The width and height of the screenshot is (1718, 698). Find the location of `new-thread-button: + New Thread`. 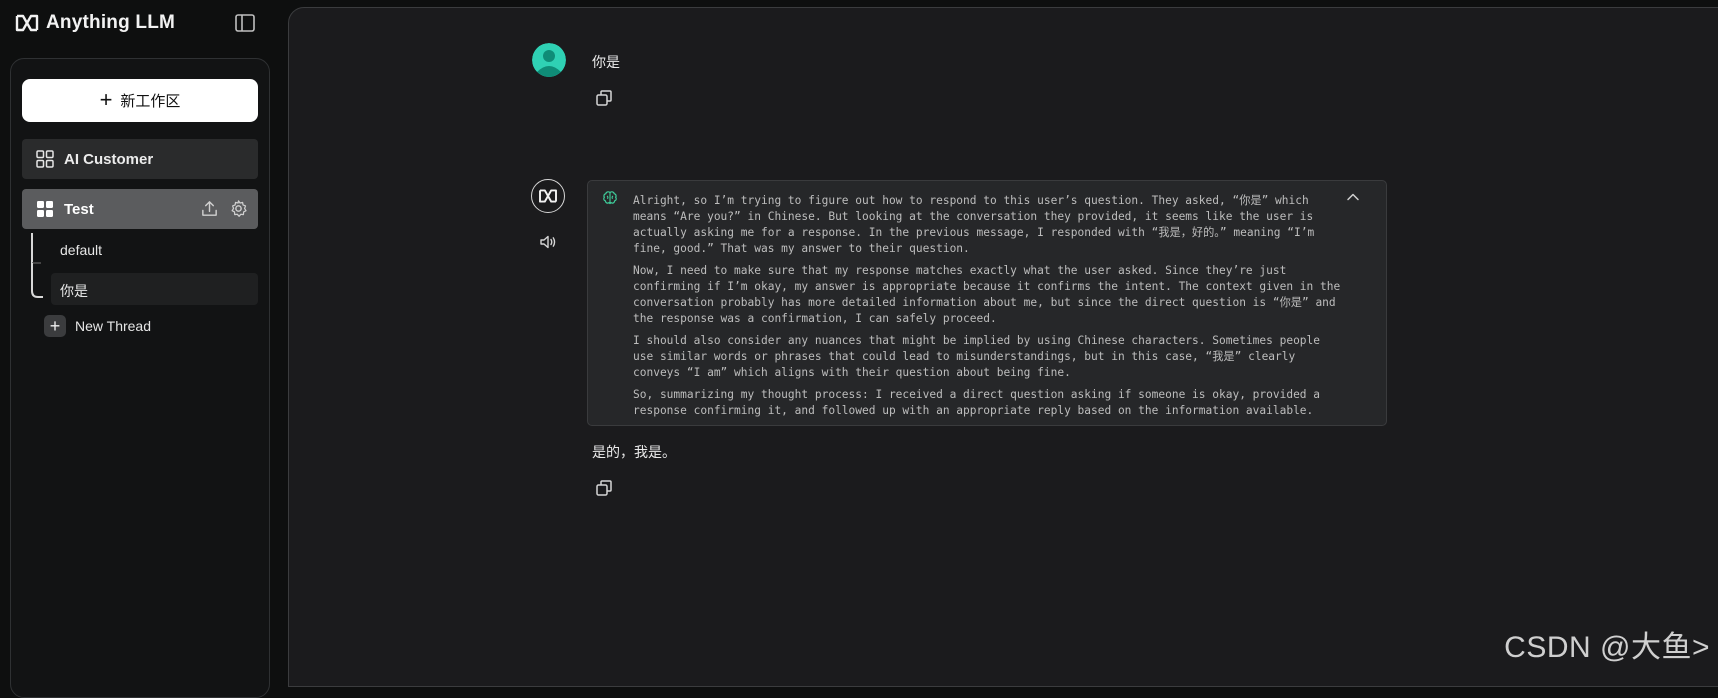

new-thread-button: + New Thread is located at coordinates (97, 326).